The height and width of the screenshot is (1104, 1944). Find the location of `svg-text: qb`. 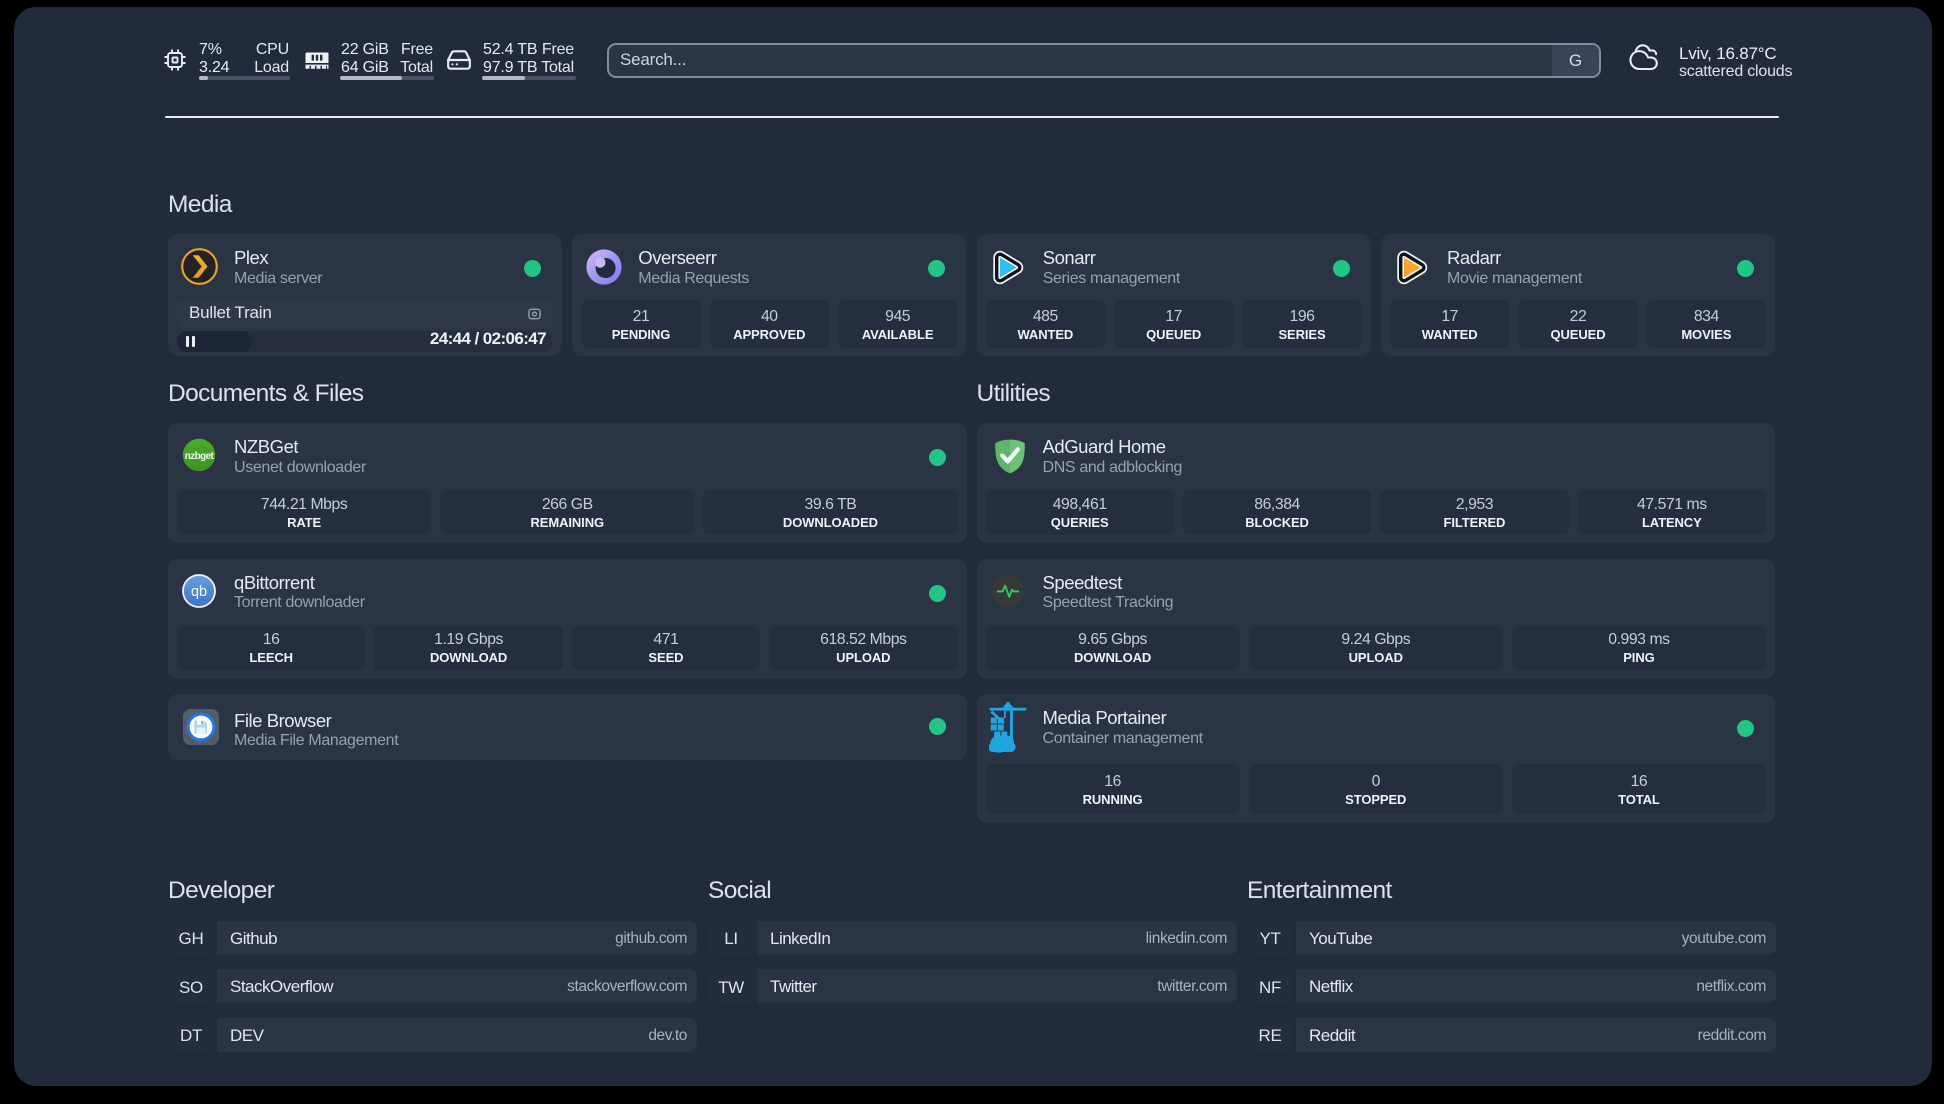

svg-text: qb is located at coordinates (199, 591).